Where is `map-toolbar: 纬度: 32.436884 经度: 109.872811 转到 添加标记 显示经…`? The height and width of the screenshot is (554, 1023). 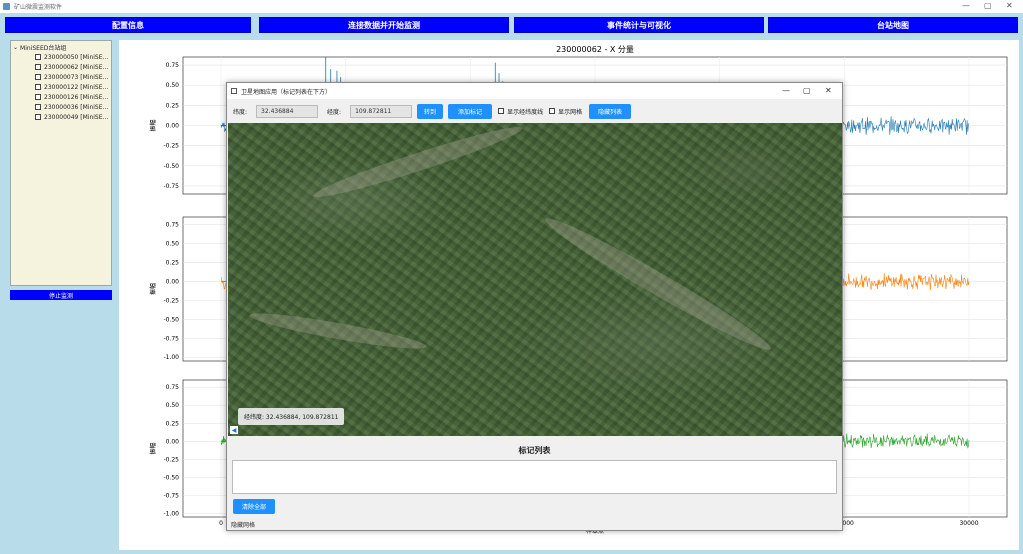 map-toolbar: 纬度: 32.436884 经度: 109.872811 转到 添加标记 显示经… is located at coordinates (534, 111).